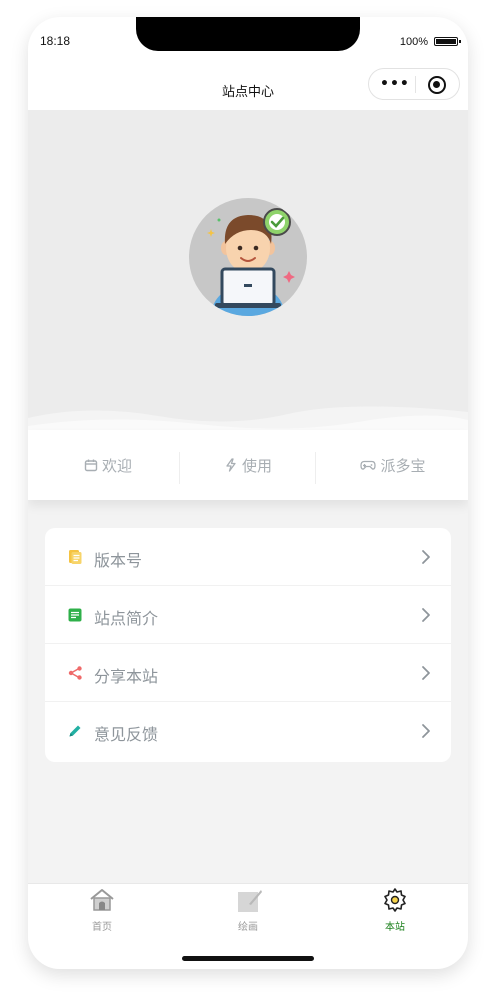 This screenshot has width=484, height=993. What do you see at coordinates (256, 465) in the screenshot?
I see `tab-usage-label: 使用` at bounding box center [256, 465].